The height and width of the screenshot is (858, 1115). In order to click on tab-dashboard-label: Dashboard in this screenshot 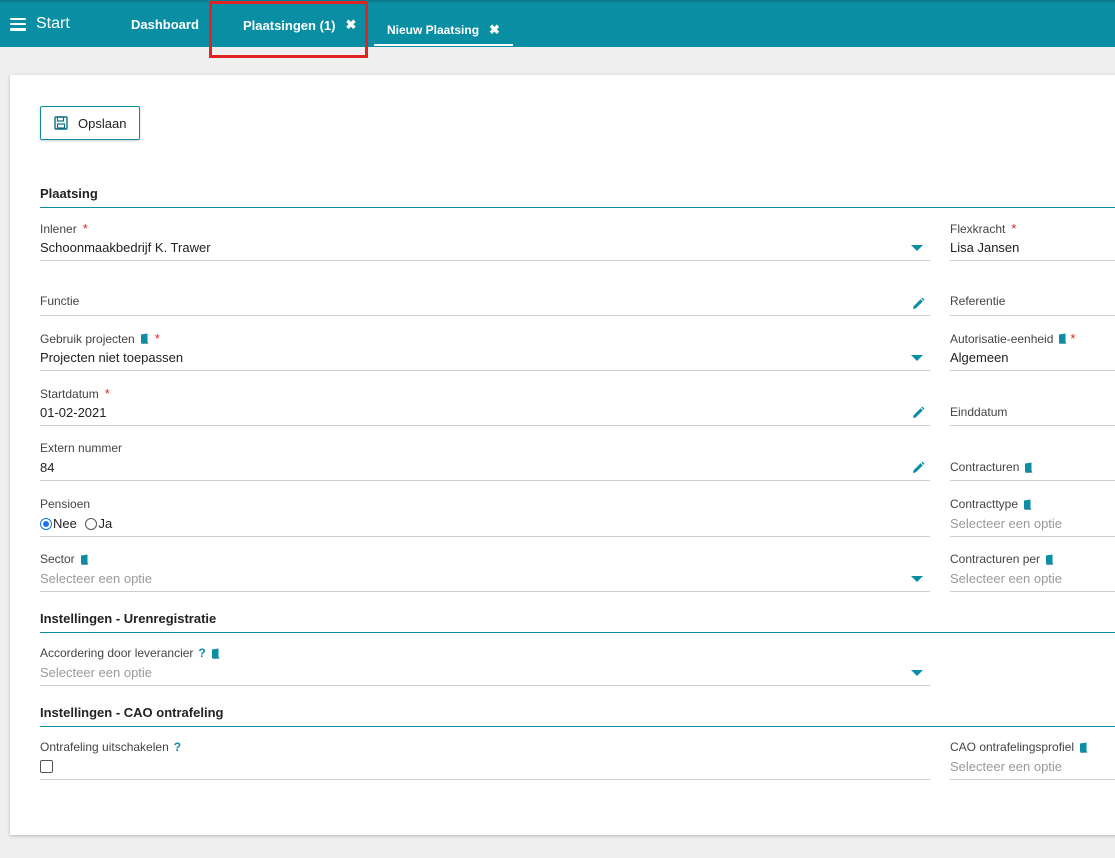, I will do `click(165, 24)`.